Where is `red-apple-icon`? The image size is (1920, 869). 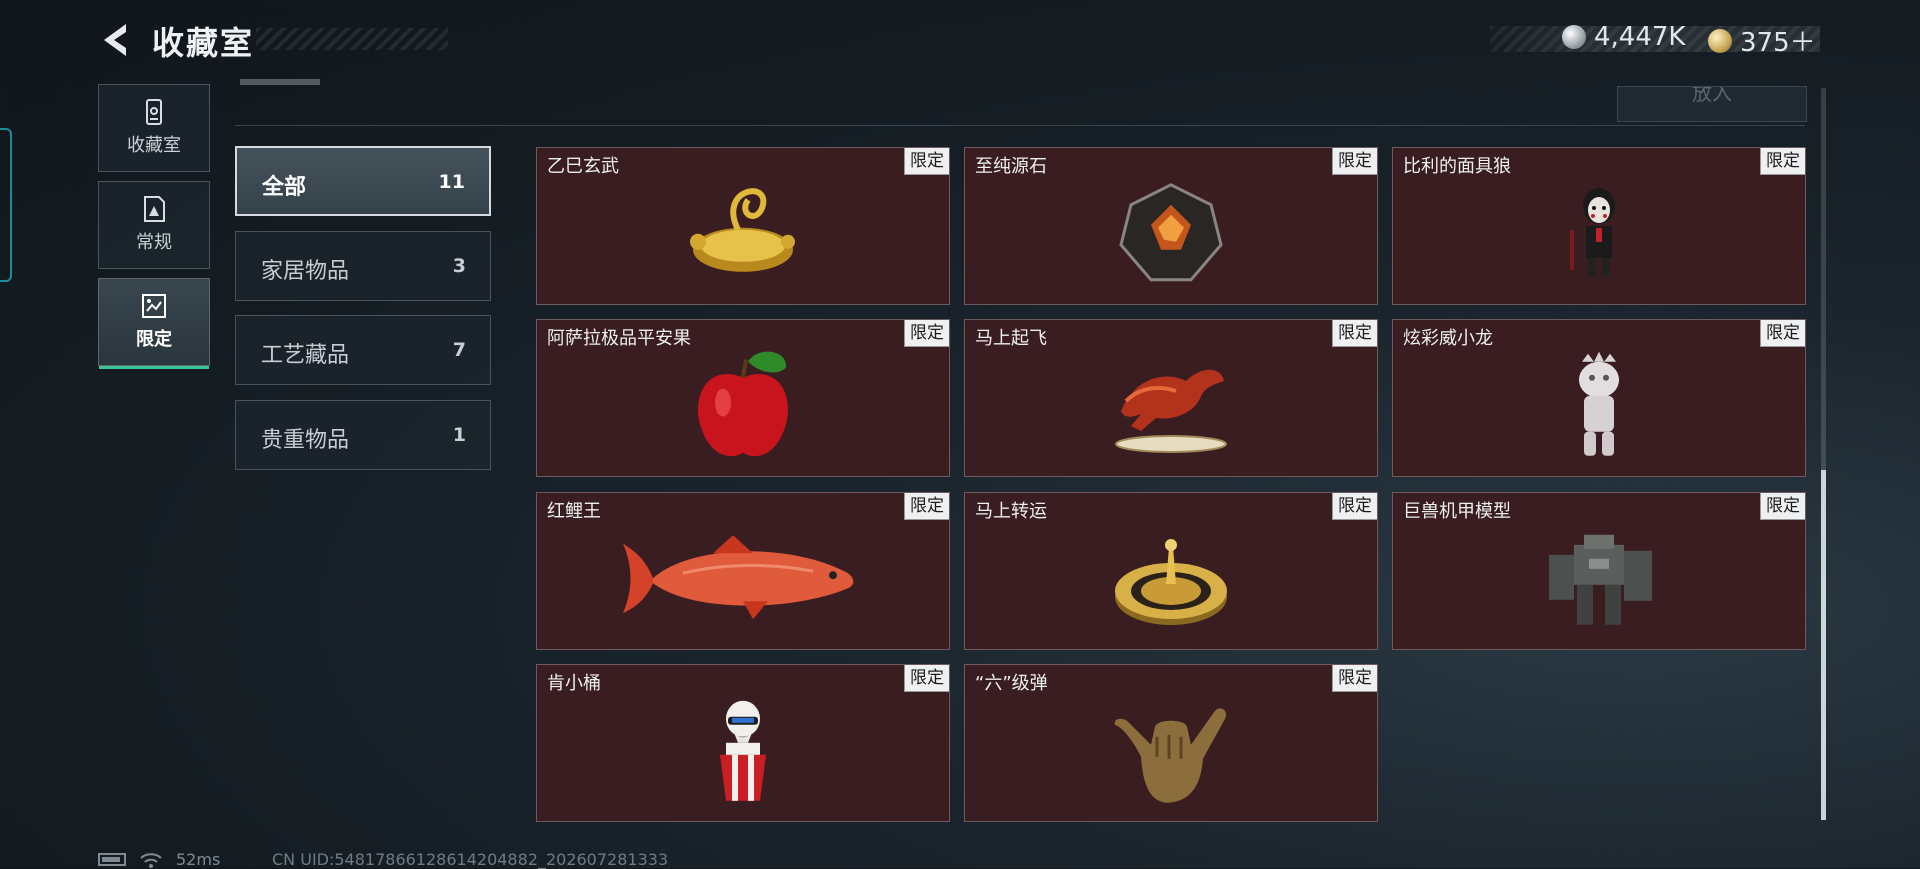
red-apple-icon is located at coordinates (743, 404).